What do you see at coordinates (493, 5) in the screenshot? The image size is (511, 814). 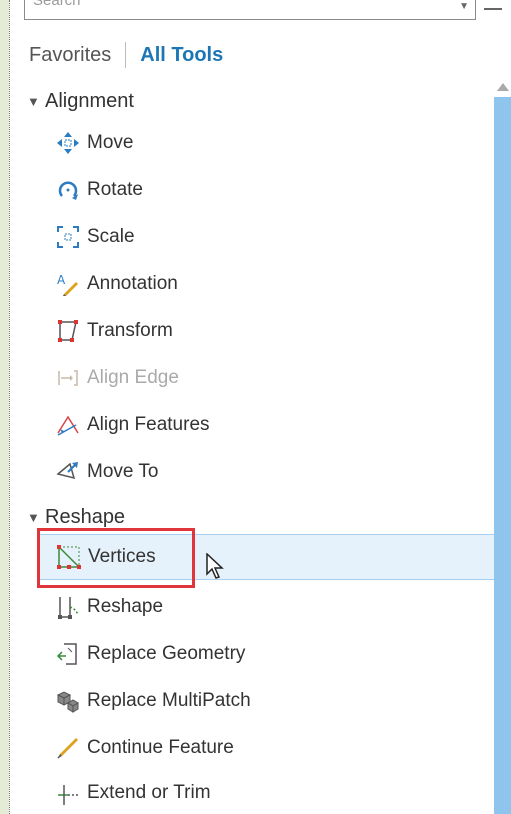 I see `menu-icon` at bounding box center [493, 5].